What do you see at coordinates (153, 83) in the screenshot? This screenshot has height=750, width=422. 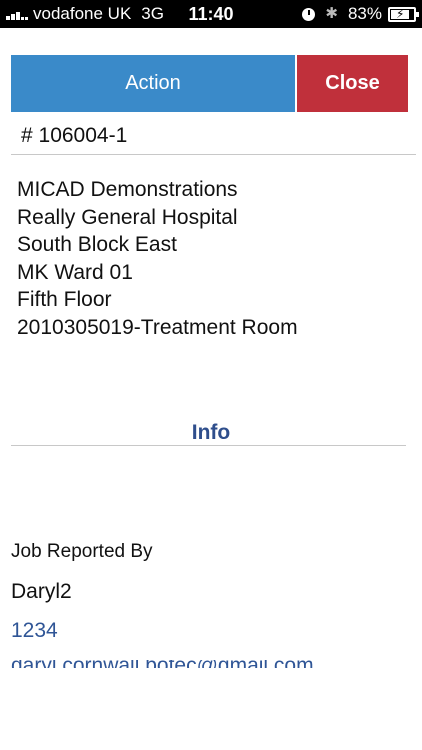 I see `action-button: Action` at bounding box center [153, 83].